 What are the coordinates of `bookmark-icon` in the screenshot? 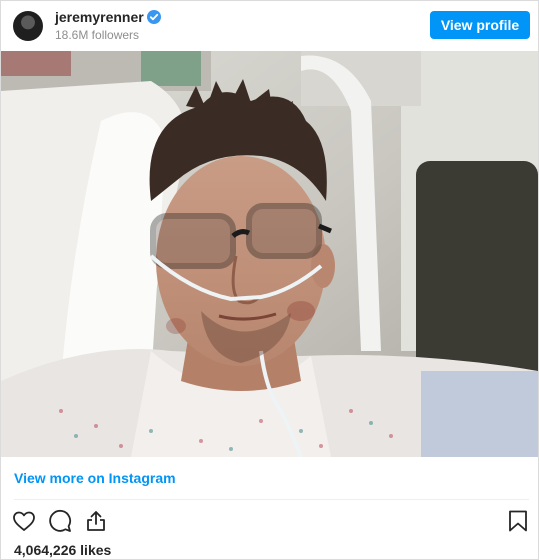 It's located at (518, 521).